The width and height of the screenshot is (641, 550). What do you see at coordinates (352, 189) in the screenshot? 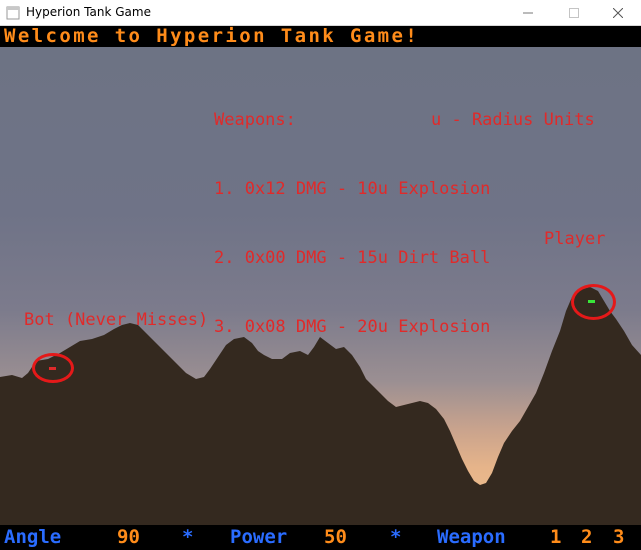
I see `weapon-item: 1. 0x12 DMG - 10u Explosion` at bounding box center [352, 189].